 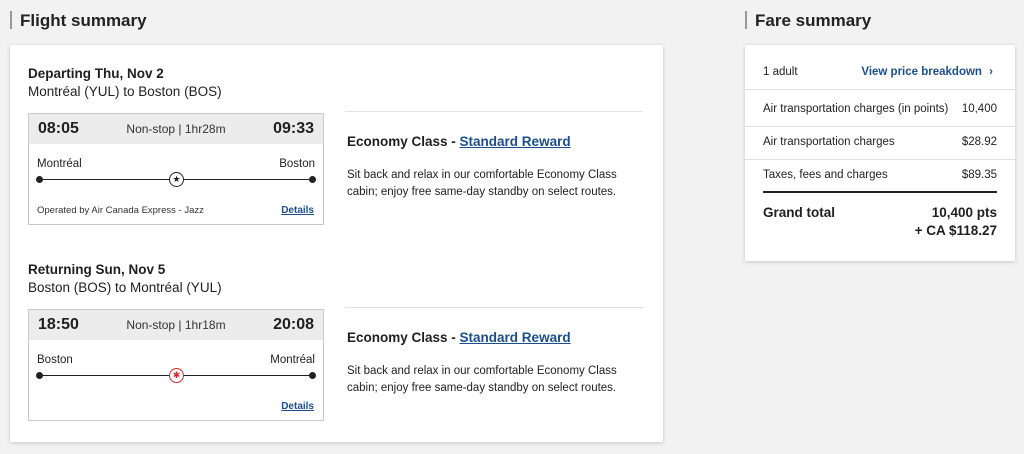 I want to click on grand-total-label: Grand total, so click(x=799, y=212).